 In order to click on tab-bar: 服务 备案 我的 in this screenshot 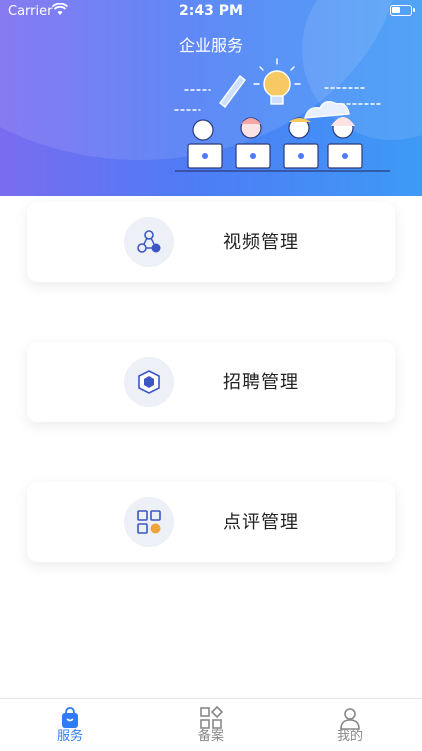, I will do `click(211, 724)`.